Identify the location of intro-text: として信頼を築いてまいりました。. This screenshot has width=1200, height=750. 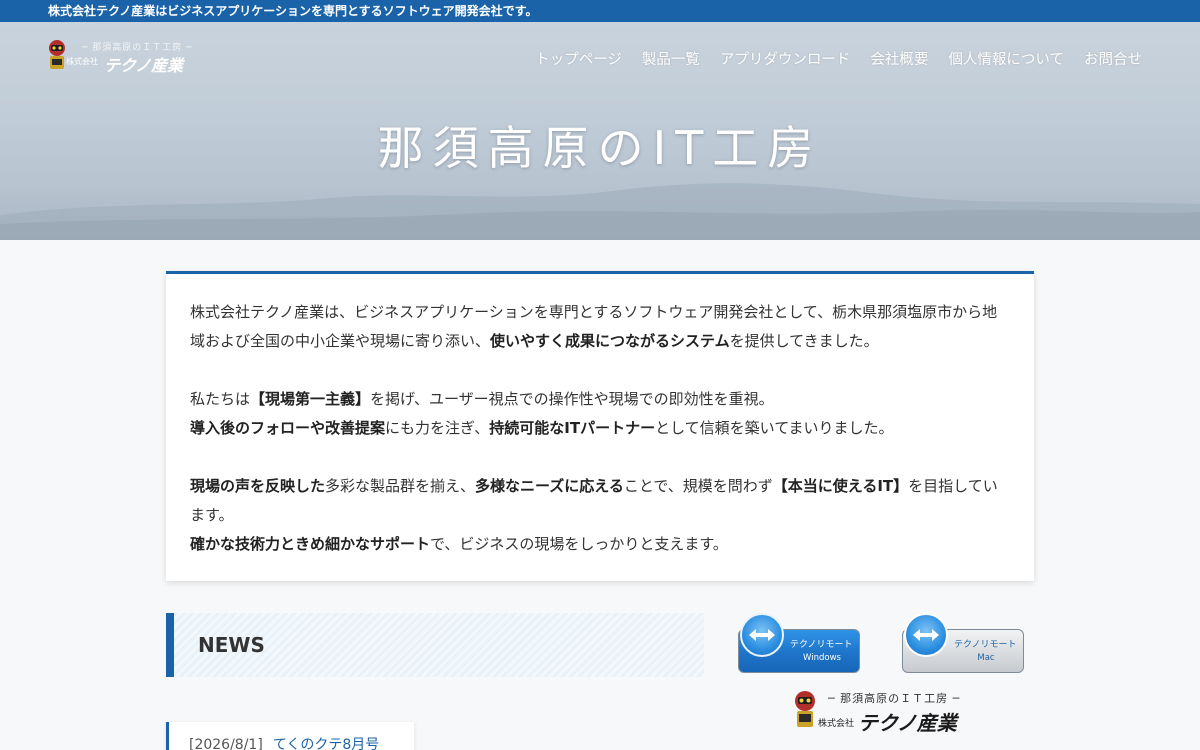
(774, 428).